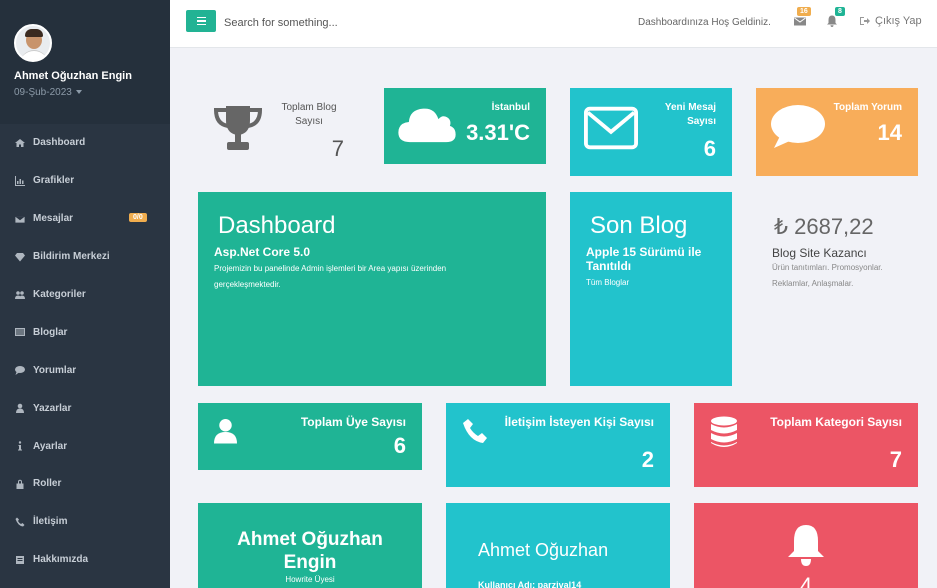  I want to click on new-messages-label: Yeni Mesaj Sayısı, so click(690, 114).